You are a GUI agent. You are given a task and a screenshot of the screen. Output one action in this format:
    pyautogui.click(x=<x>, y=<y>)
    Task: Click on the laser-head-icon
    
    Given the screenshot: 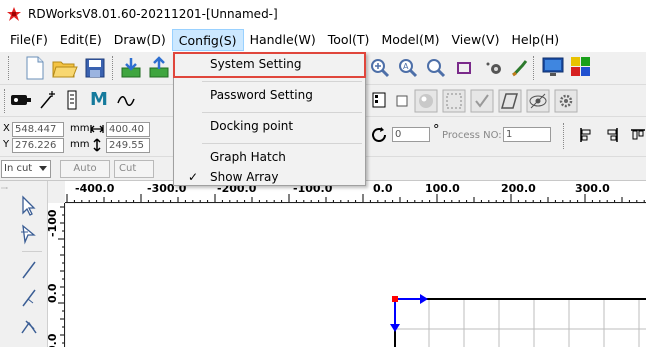 What is the action you would take?
    pyautogui.click(x=21, y=100)
    